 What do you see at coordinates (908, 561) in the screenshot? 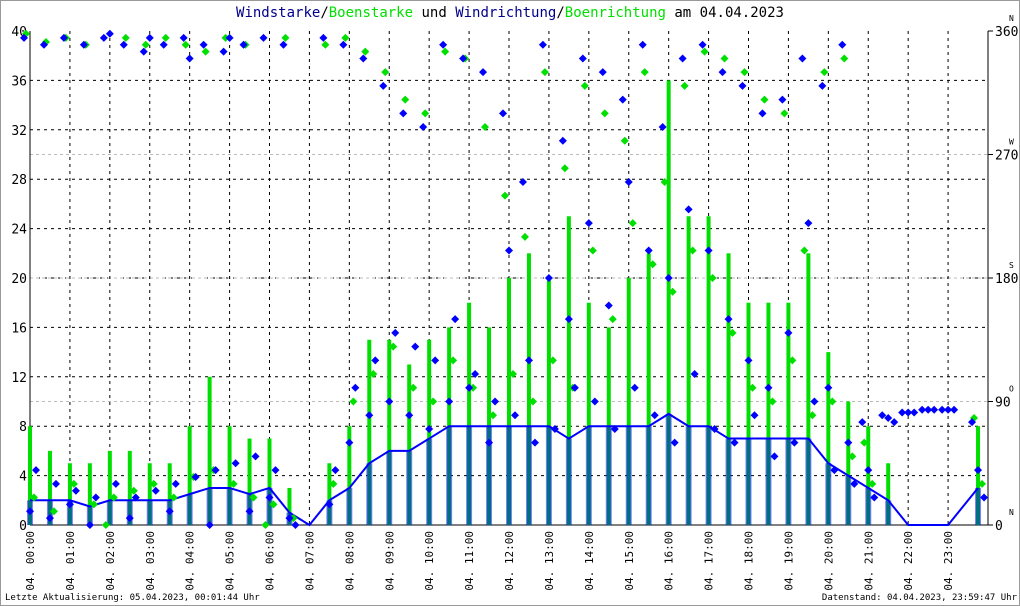
I see `x-tick-label: 04. 22:00` at bounding box center [908, 561].